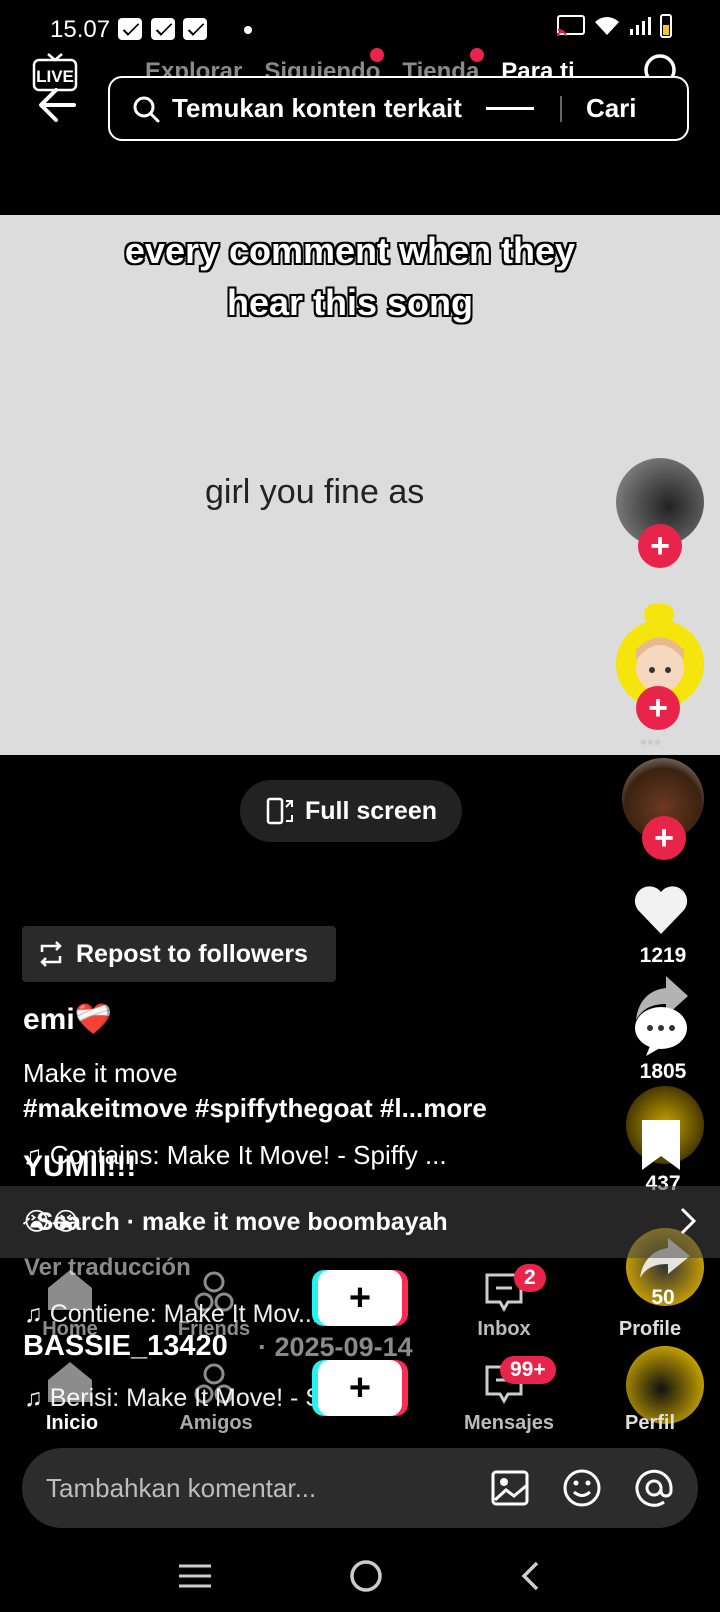  Describe the element at coordinates (661, 1145) in the screenshot. I see `bookmark-icon` at that location.